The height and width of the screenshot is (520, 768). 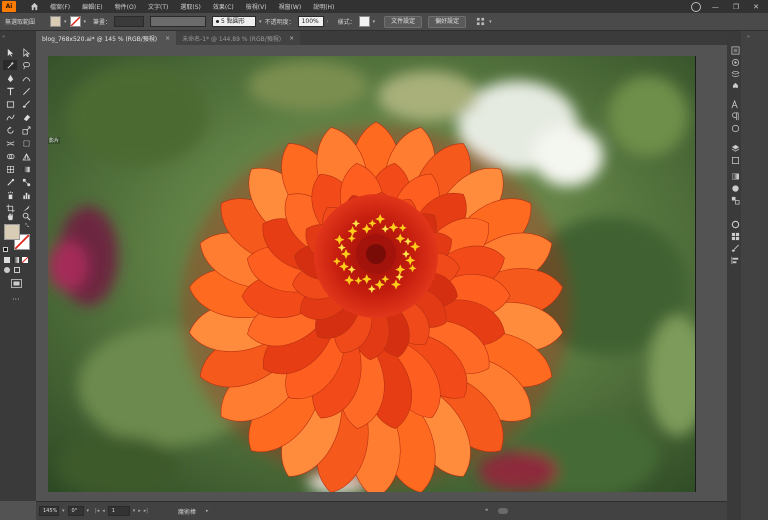 I want to click on shaper-tool-icon, so click(x=10, y=117).